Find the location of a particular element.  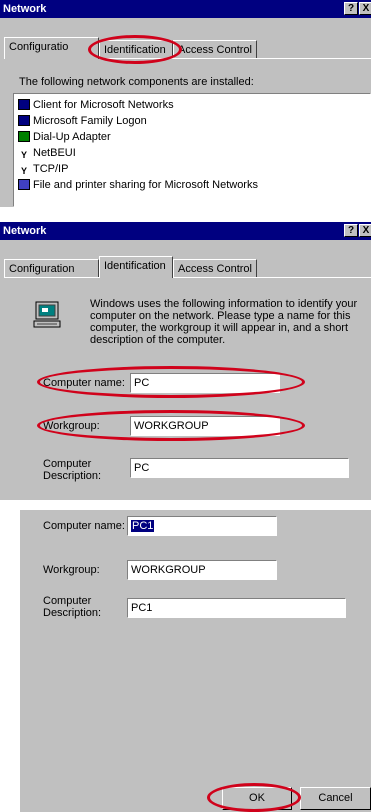

selected-text: PC1 is located at coordinates (143, 526).